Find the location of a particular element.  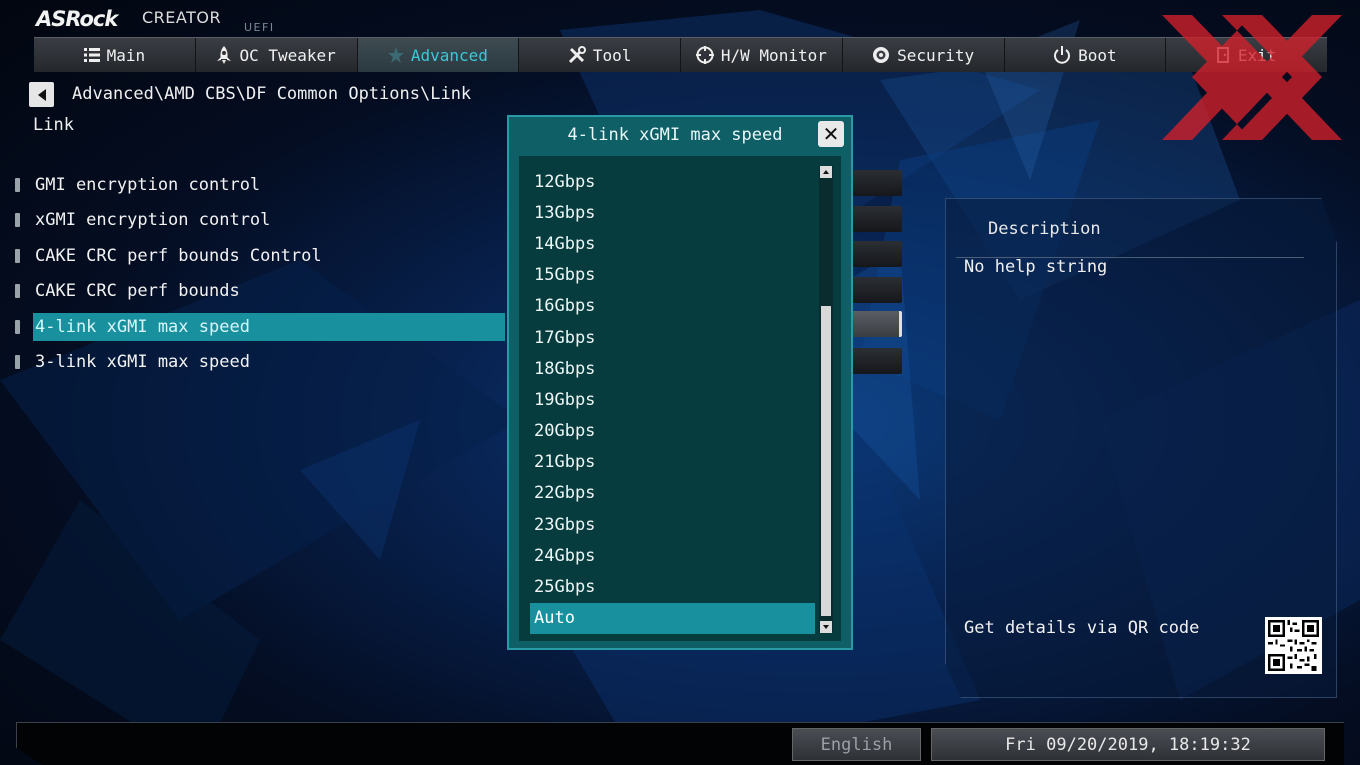

option-3-link-xgmi-max-speed: 3-link xGMI max speed is located at coordinates (255, 363).